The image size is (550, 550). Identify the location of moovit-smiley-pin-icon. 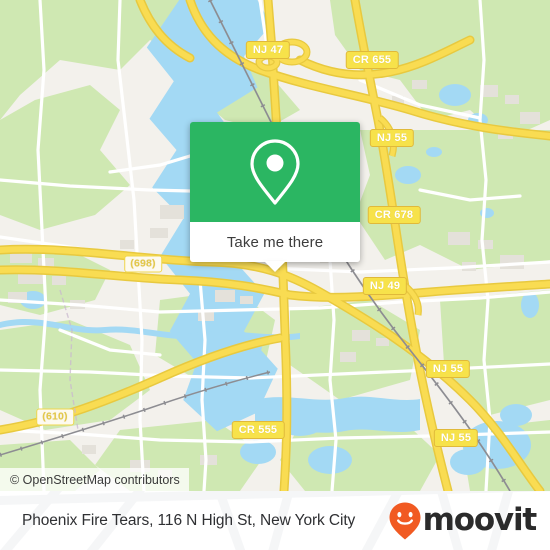
(405, 520).